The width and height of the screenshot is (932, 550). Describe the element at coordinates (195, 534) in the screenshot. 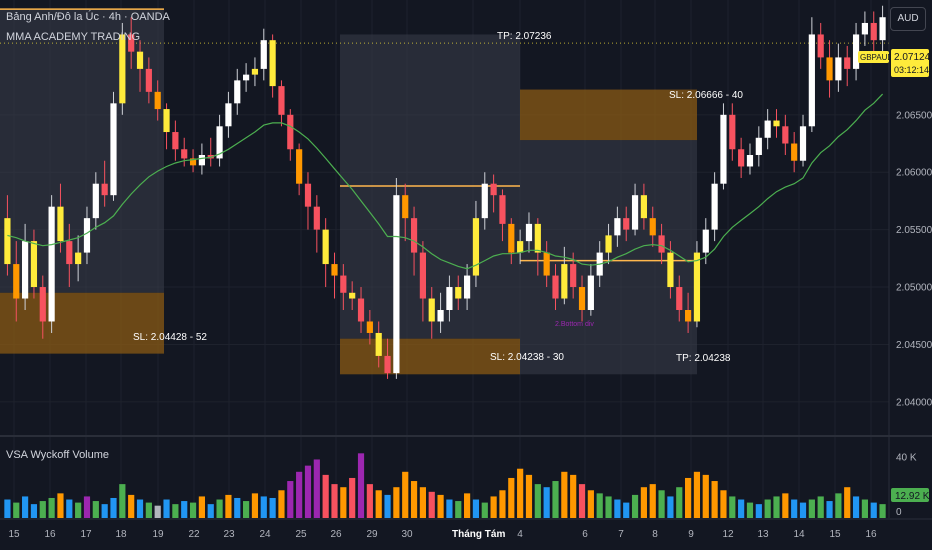

I see `x-tick-label: 22` at that location.